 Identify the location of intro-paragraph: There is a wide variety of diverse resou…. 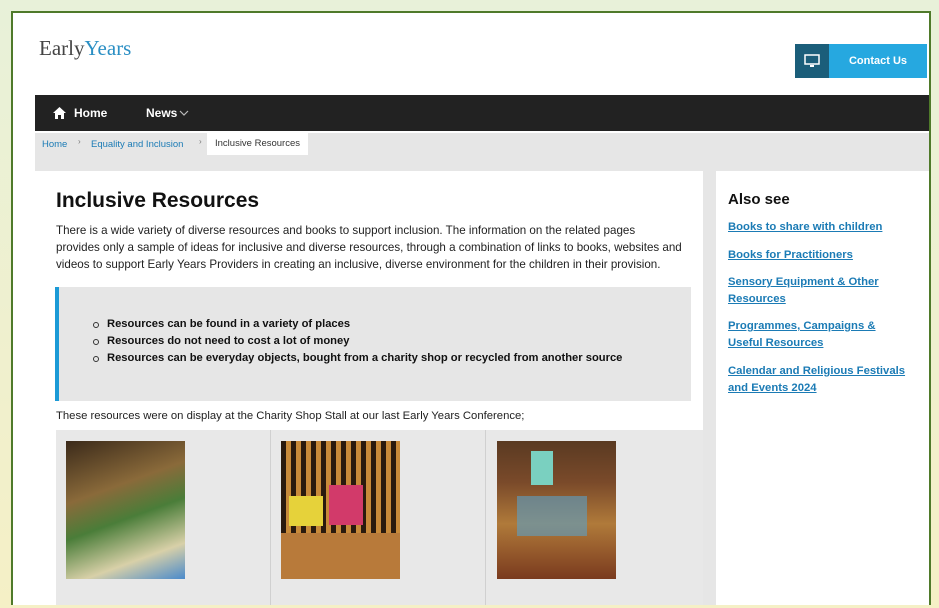
(369, 247).